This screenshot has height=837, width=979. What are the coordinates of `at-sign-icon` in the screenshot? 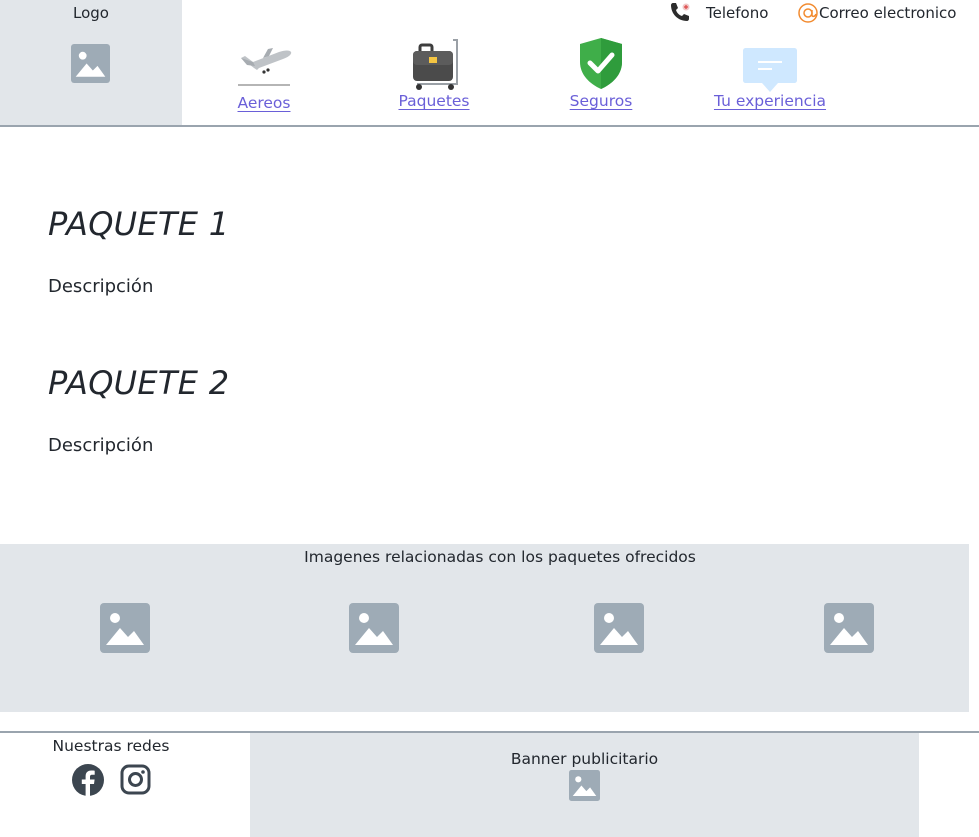 It's located at (808, 13).